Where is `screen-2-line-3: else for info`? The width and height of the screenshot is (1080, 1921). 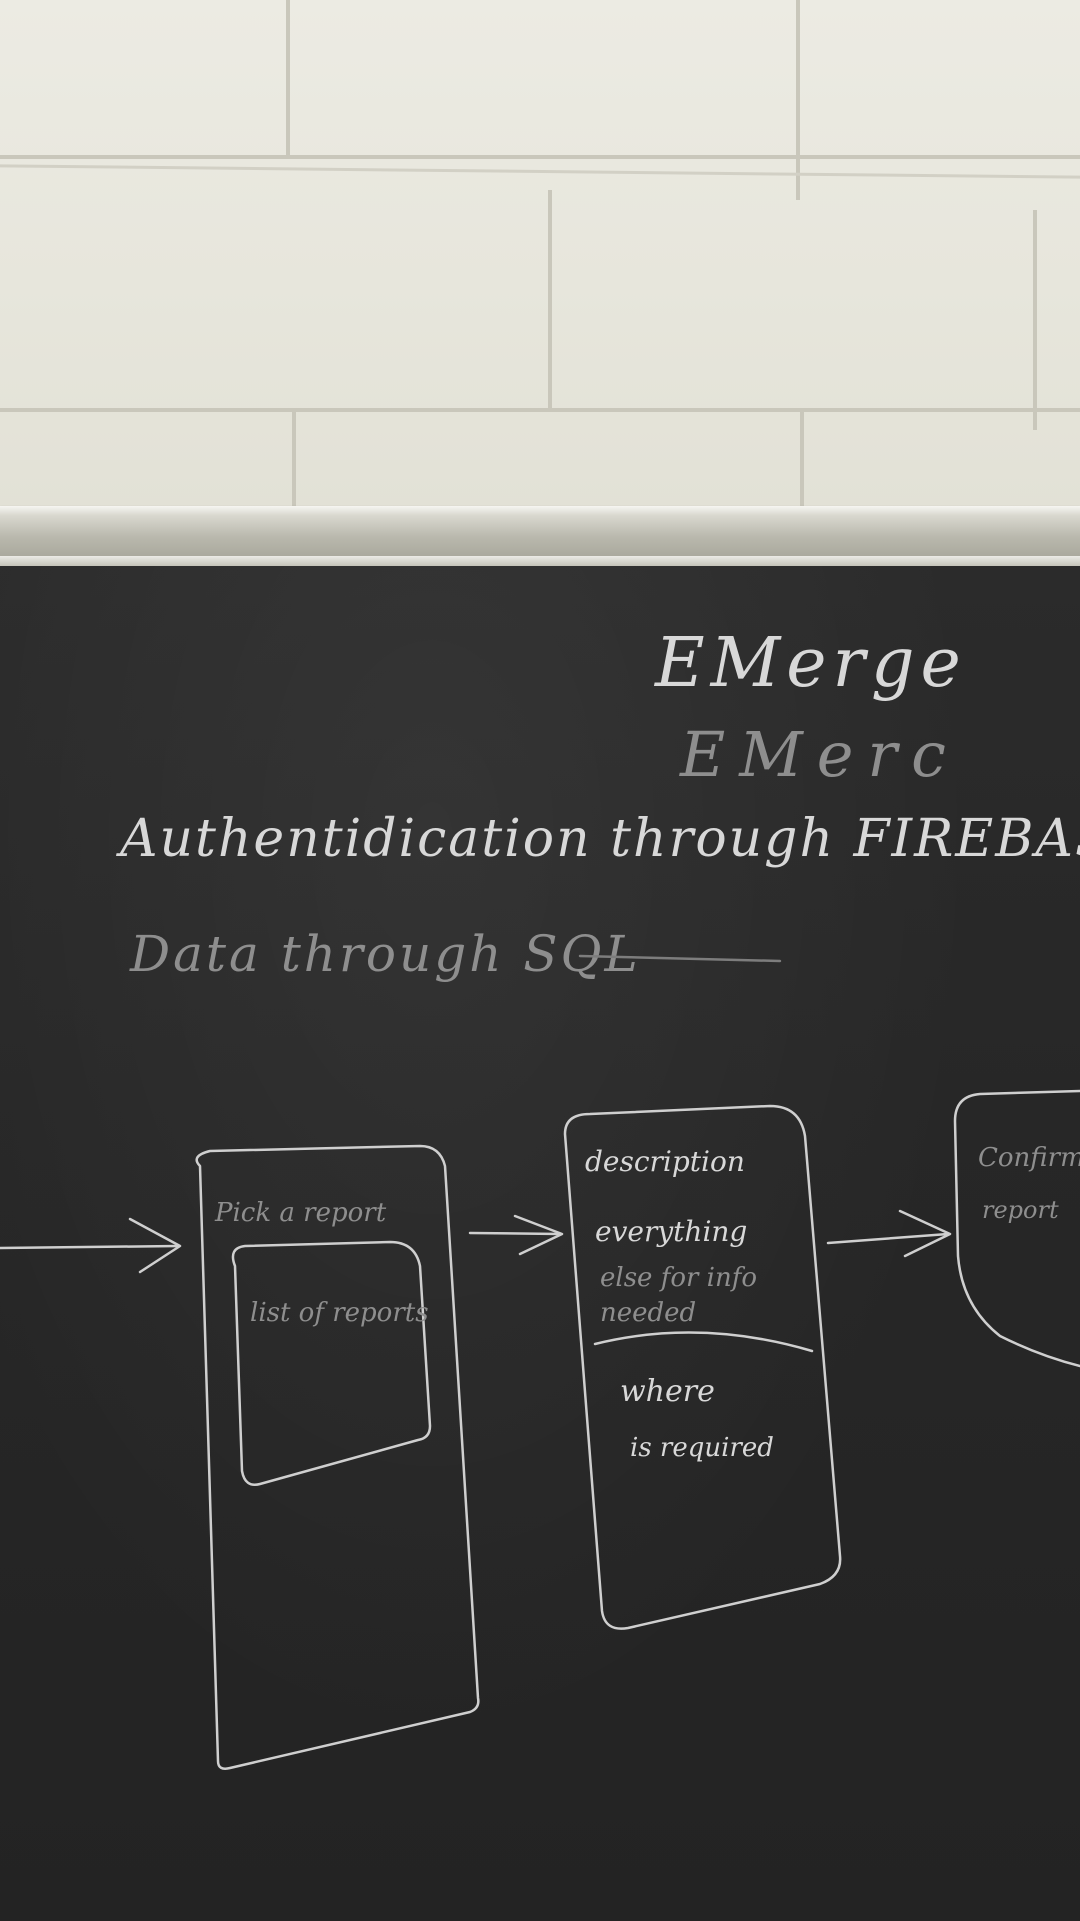 screen-2-line-3: else for info is located at coordinates (678, 1278).